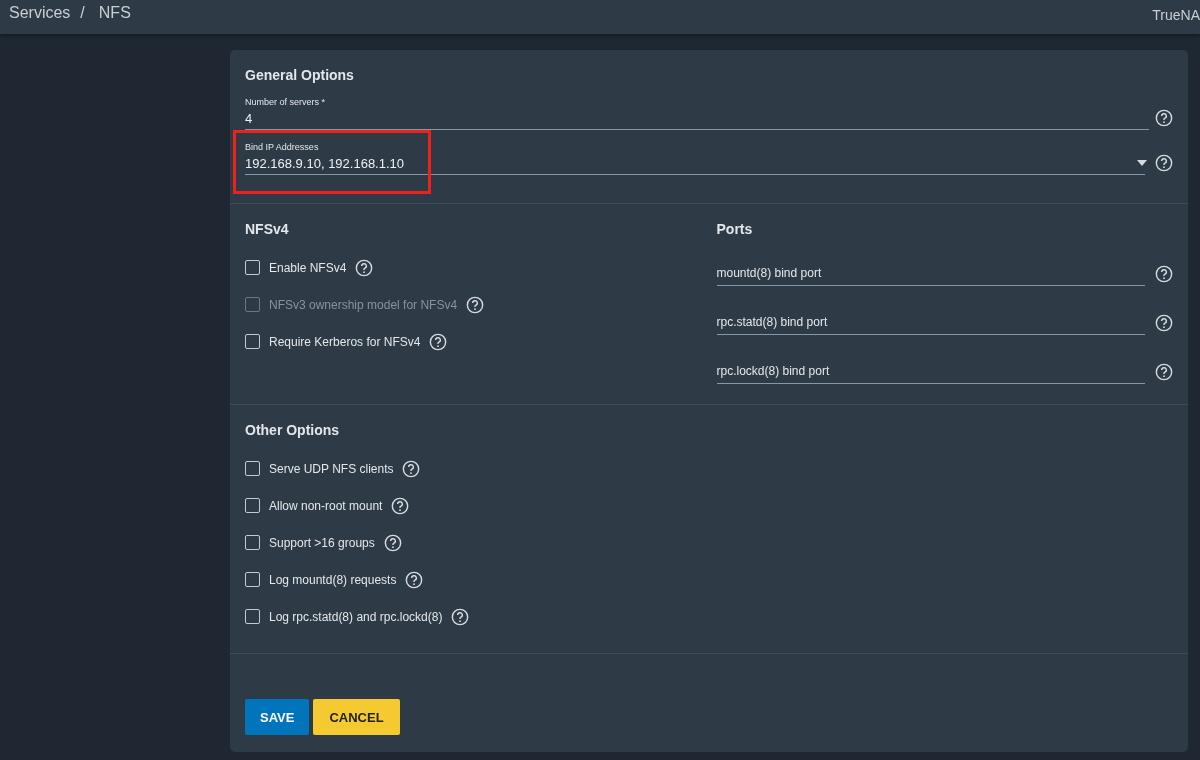 Image resolution: width=1200 pixels, height=760 pixels. Describe the element at coordinates (322, 542) in the screenshot. I see `checkbox-label: Support >16 groups` at that location.